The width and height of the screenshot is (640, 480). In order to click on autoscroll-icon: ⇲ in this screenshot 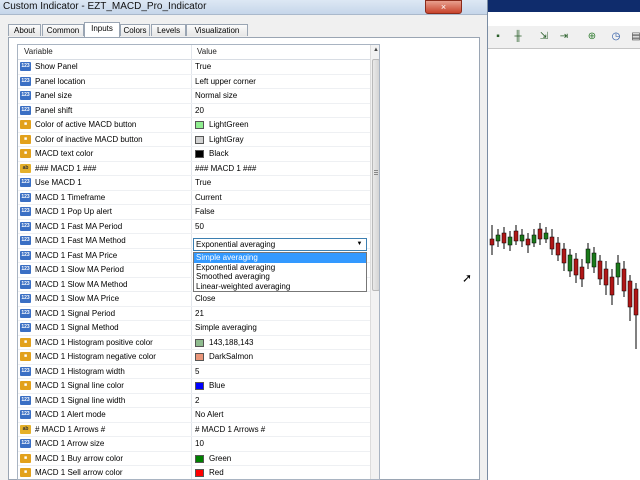, I will do `click(544, 37)`.